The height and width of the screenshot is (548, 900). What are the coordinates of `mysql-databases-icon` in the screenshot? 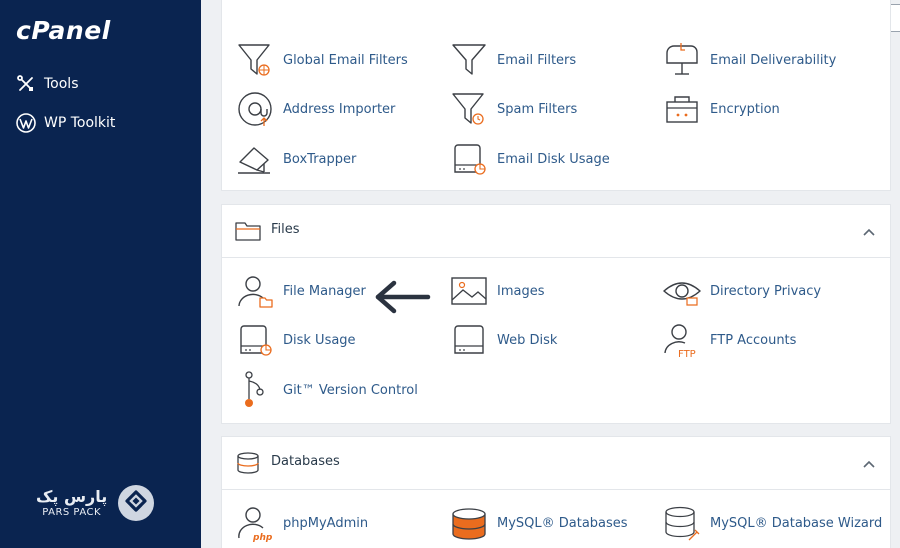 It's located at (469, 524).